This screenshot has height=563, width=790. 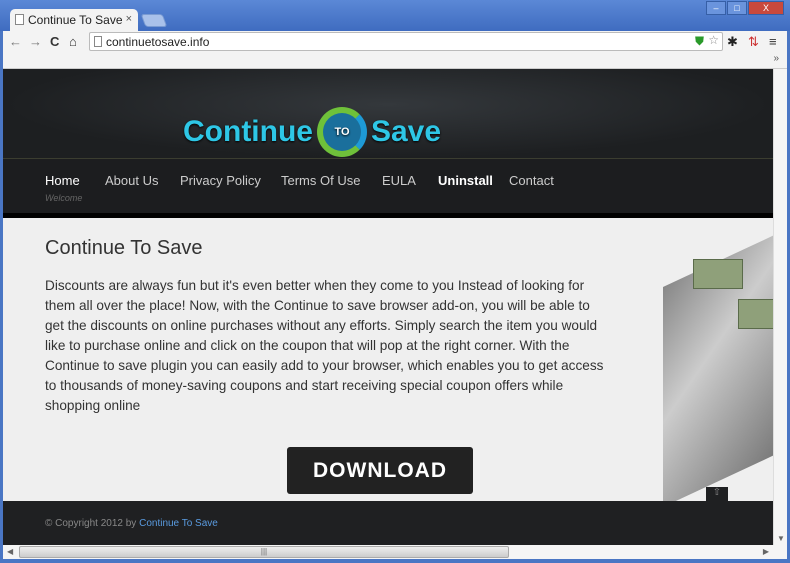 I want to click on extension-icon: ⇅, so click(x=753, y=42).